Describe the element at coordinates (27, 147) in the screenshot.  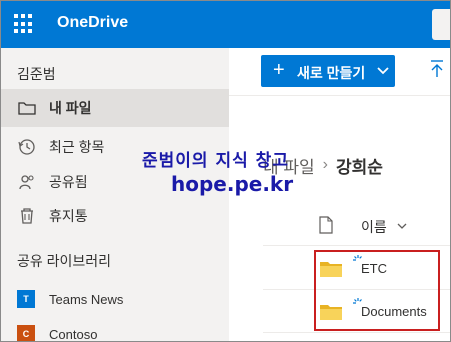
I see `history-icon` at that location.